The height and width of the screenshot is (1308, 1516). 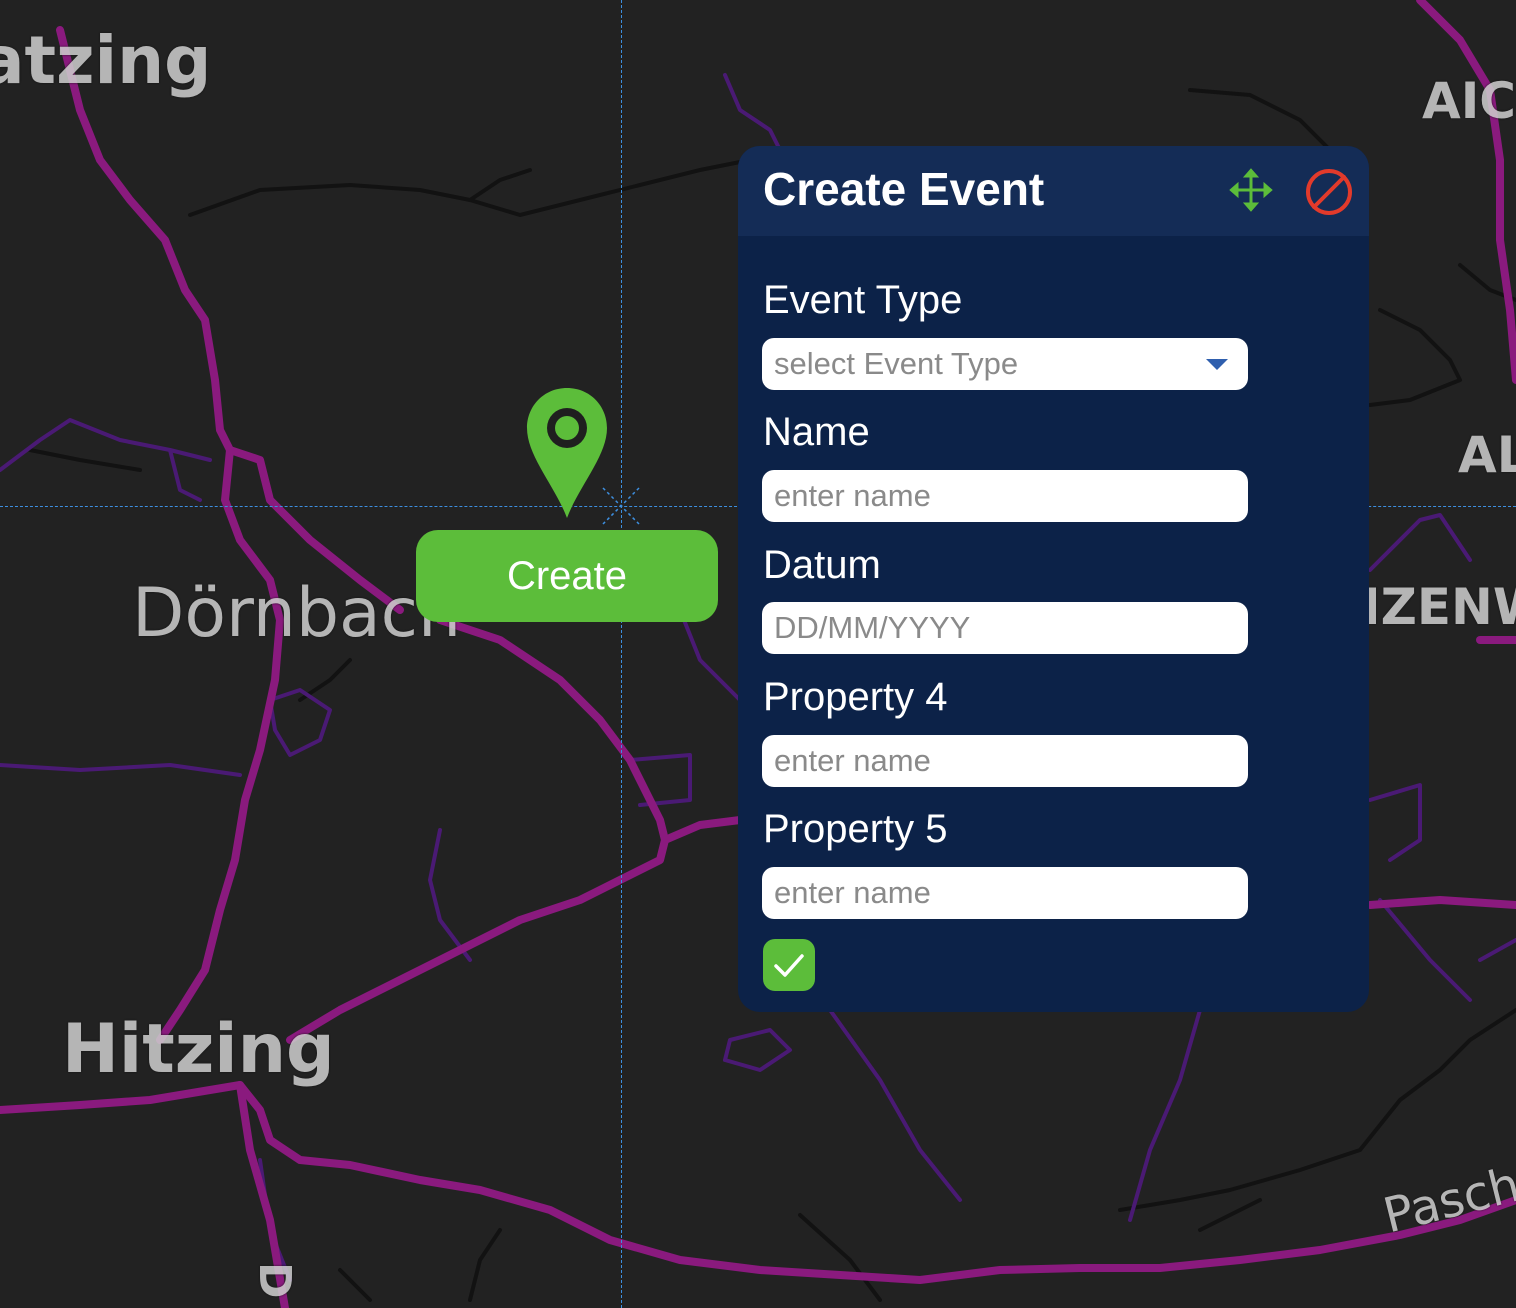 What do you see at coordinates (855, 697) in the screenshot?
I see `property4-label: Property 4` at bounding box center [855, 697].